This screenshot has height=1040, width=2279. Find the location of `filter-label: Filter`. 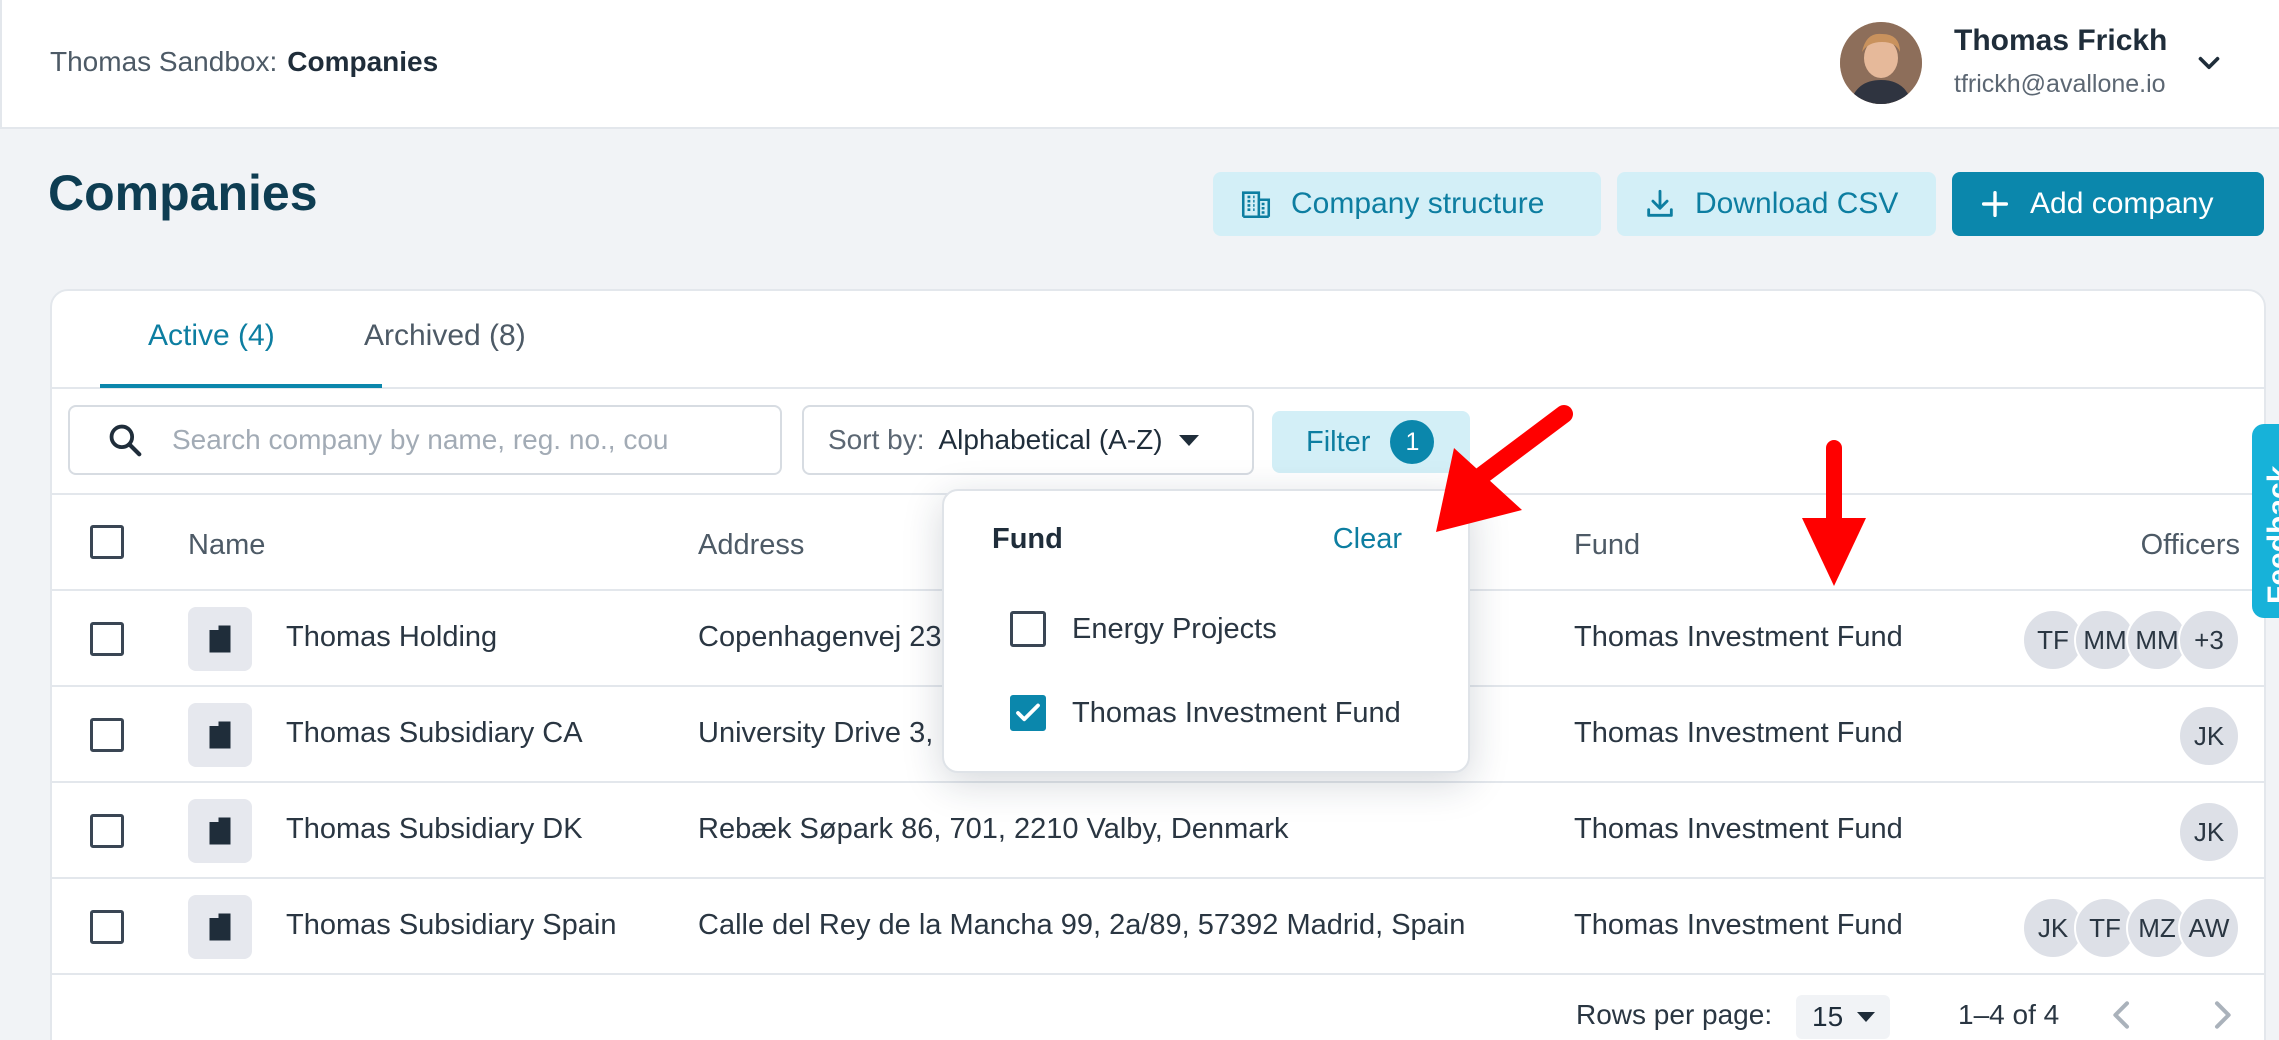

filter-label: Filter is located at coordinates (1338, 441).